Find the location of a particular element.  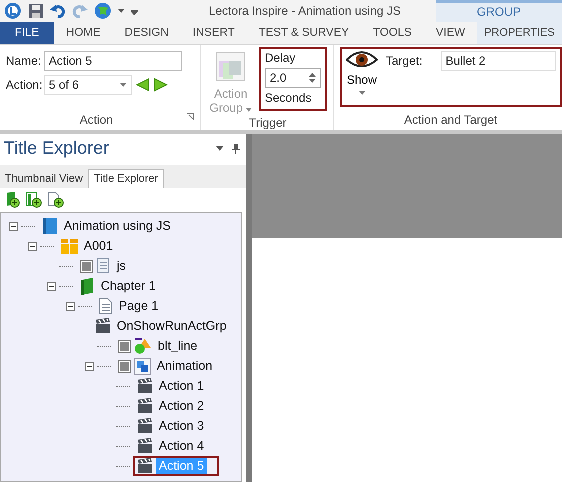

add-chapter-icon is located at coordinates (12, 200).